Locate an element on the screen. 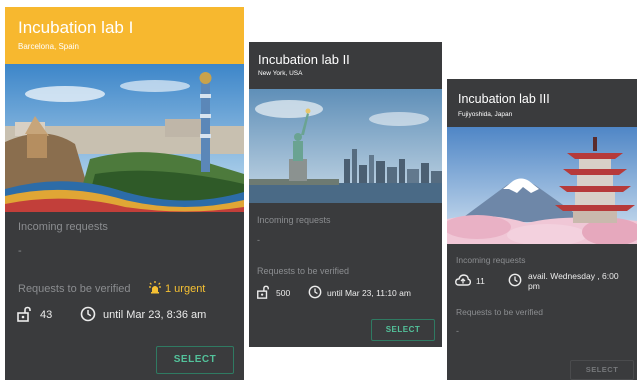 The height and width of the screenshot is (380, 637). cloud-upload-icon is located at coordinates (463, 280).